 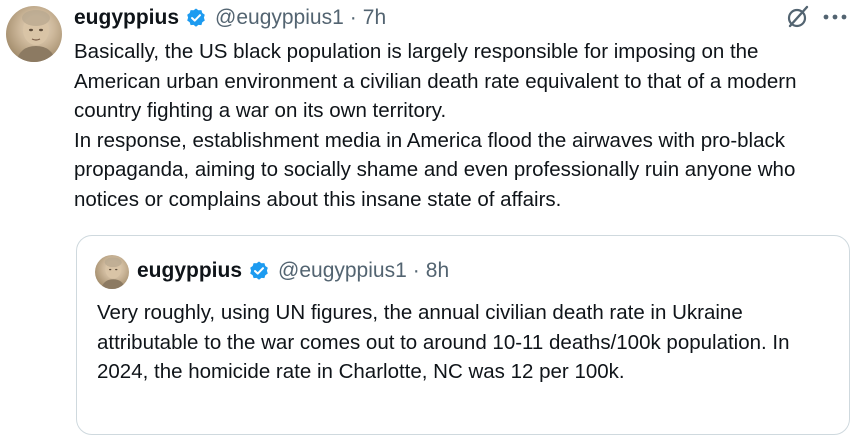 What do you see at coordinates (126, 18) in the screenshot?
I see `author-name: eugyppius` at bounding box center [126, 18].